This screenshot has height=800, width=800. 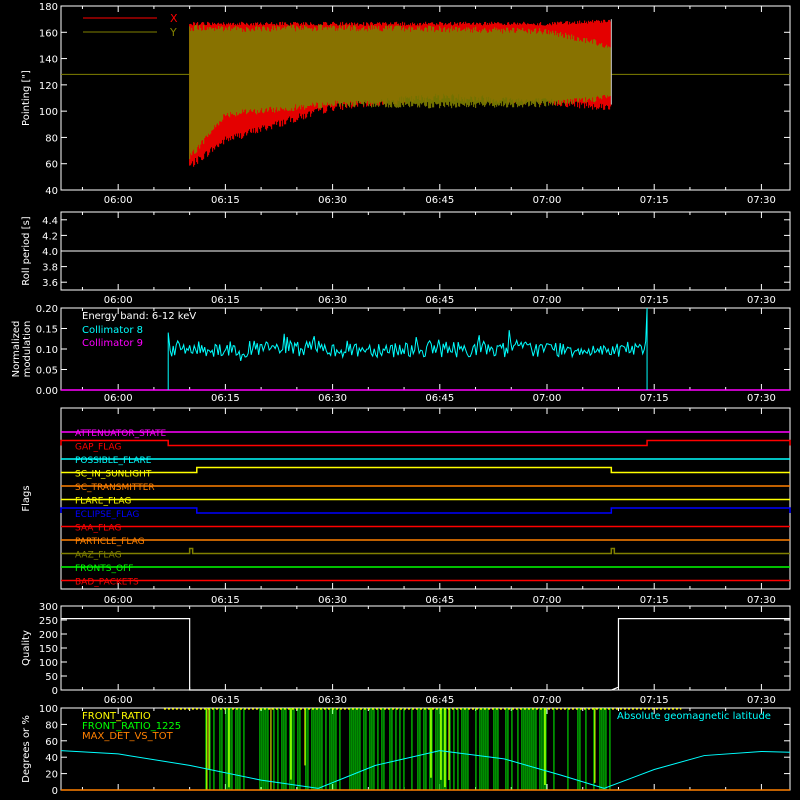 What do you see at coordinates (48, 649) in the screenshot?
I see `y-tick-label: 150` at bounding box center [48, 649].